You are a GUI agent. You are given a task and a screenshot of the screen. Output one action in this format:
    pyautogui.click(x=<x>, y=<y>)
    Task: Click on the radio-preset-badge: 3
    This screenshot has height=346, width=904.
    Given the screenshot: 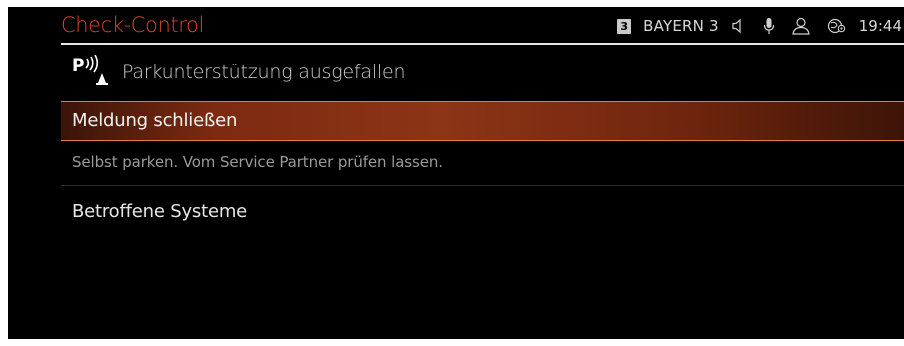 What is the action you would take?
    pyautogui.click(x=624, y=26)
    